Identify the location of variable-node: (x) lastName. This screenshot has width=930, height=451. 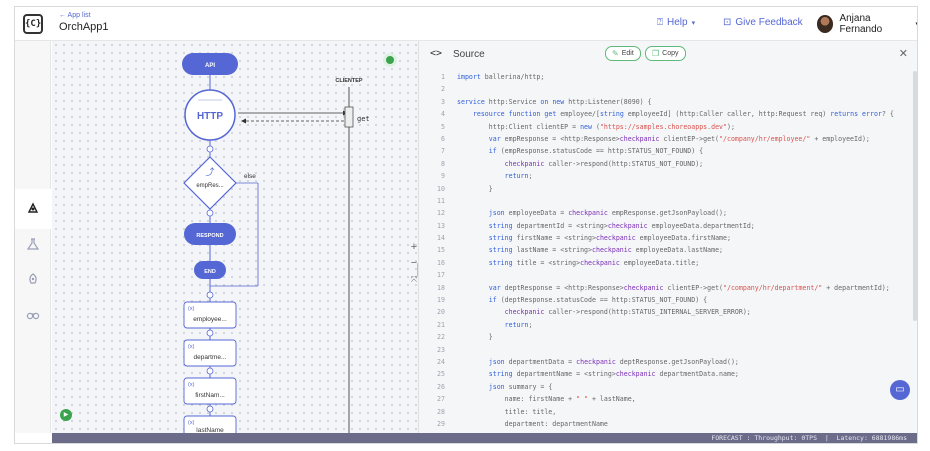
(210, 424).